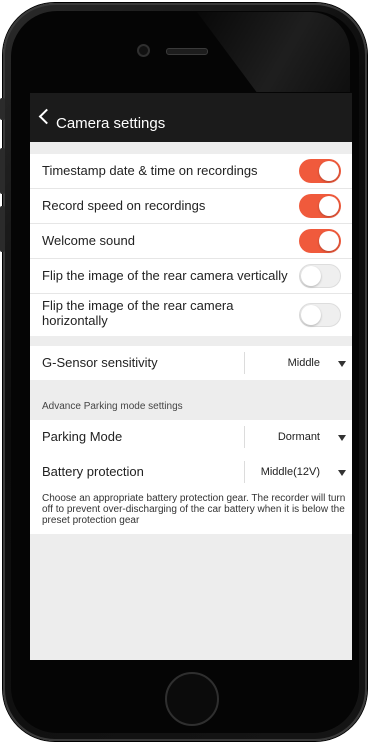 The image size is (371, 744). What do you see at coordinates (2, 109) in the screenshot?
I see `mute-switch` at bounding box center [2, 109].